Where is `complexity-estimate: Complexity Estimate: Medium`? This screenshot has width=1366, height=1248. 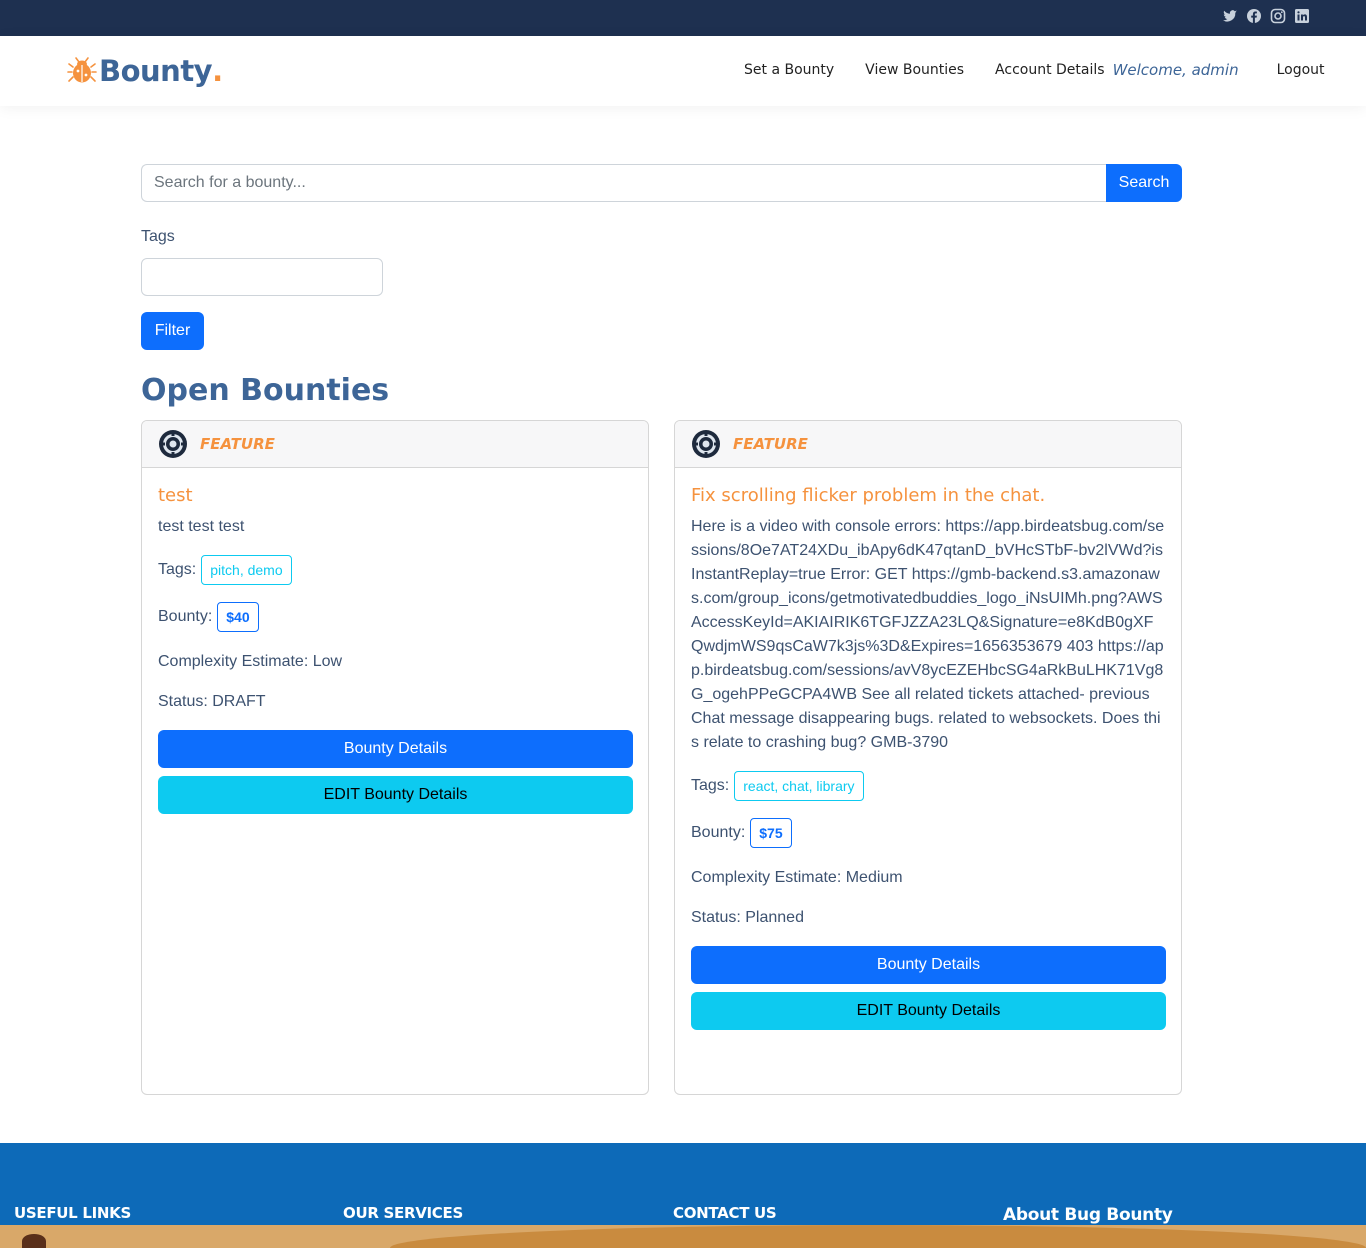 complexity-estimate: Complexity Estimate: Medium is located at coordinates (797, 877).